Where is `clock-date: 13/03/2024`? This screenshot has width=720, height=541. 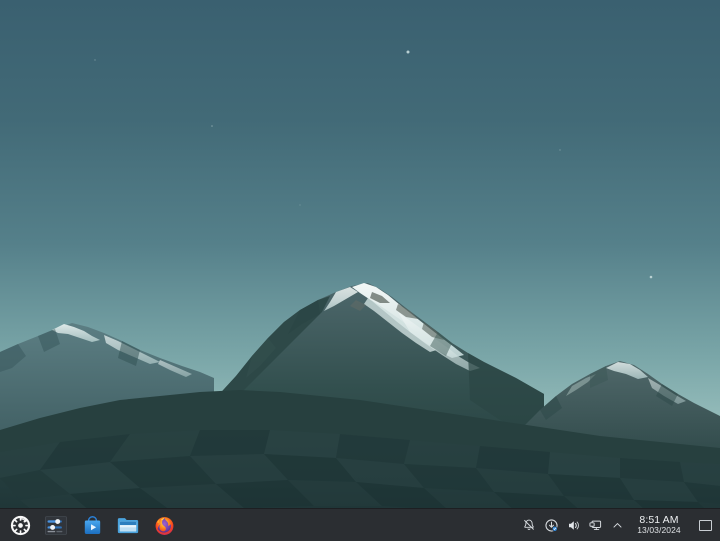 clock-date: 13/03/2024 is located at coordinates (659, 530).